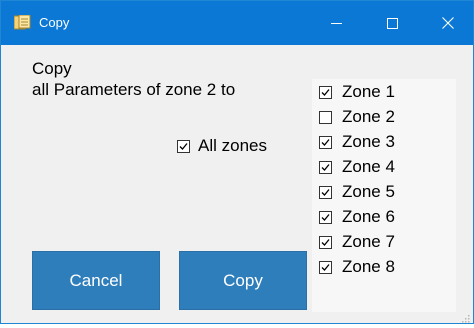 This screenshot has width=474, height=328. I want to click on zone-label: Zone 7, so click(368, 241).